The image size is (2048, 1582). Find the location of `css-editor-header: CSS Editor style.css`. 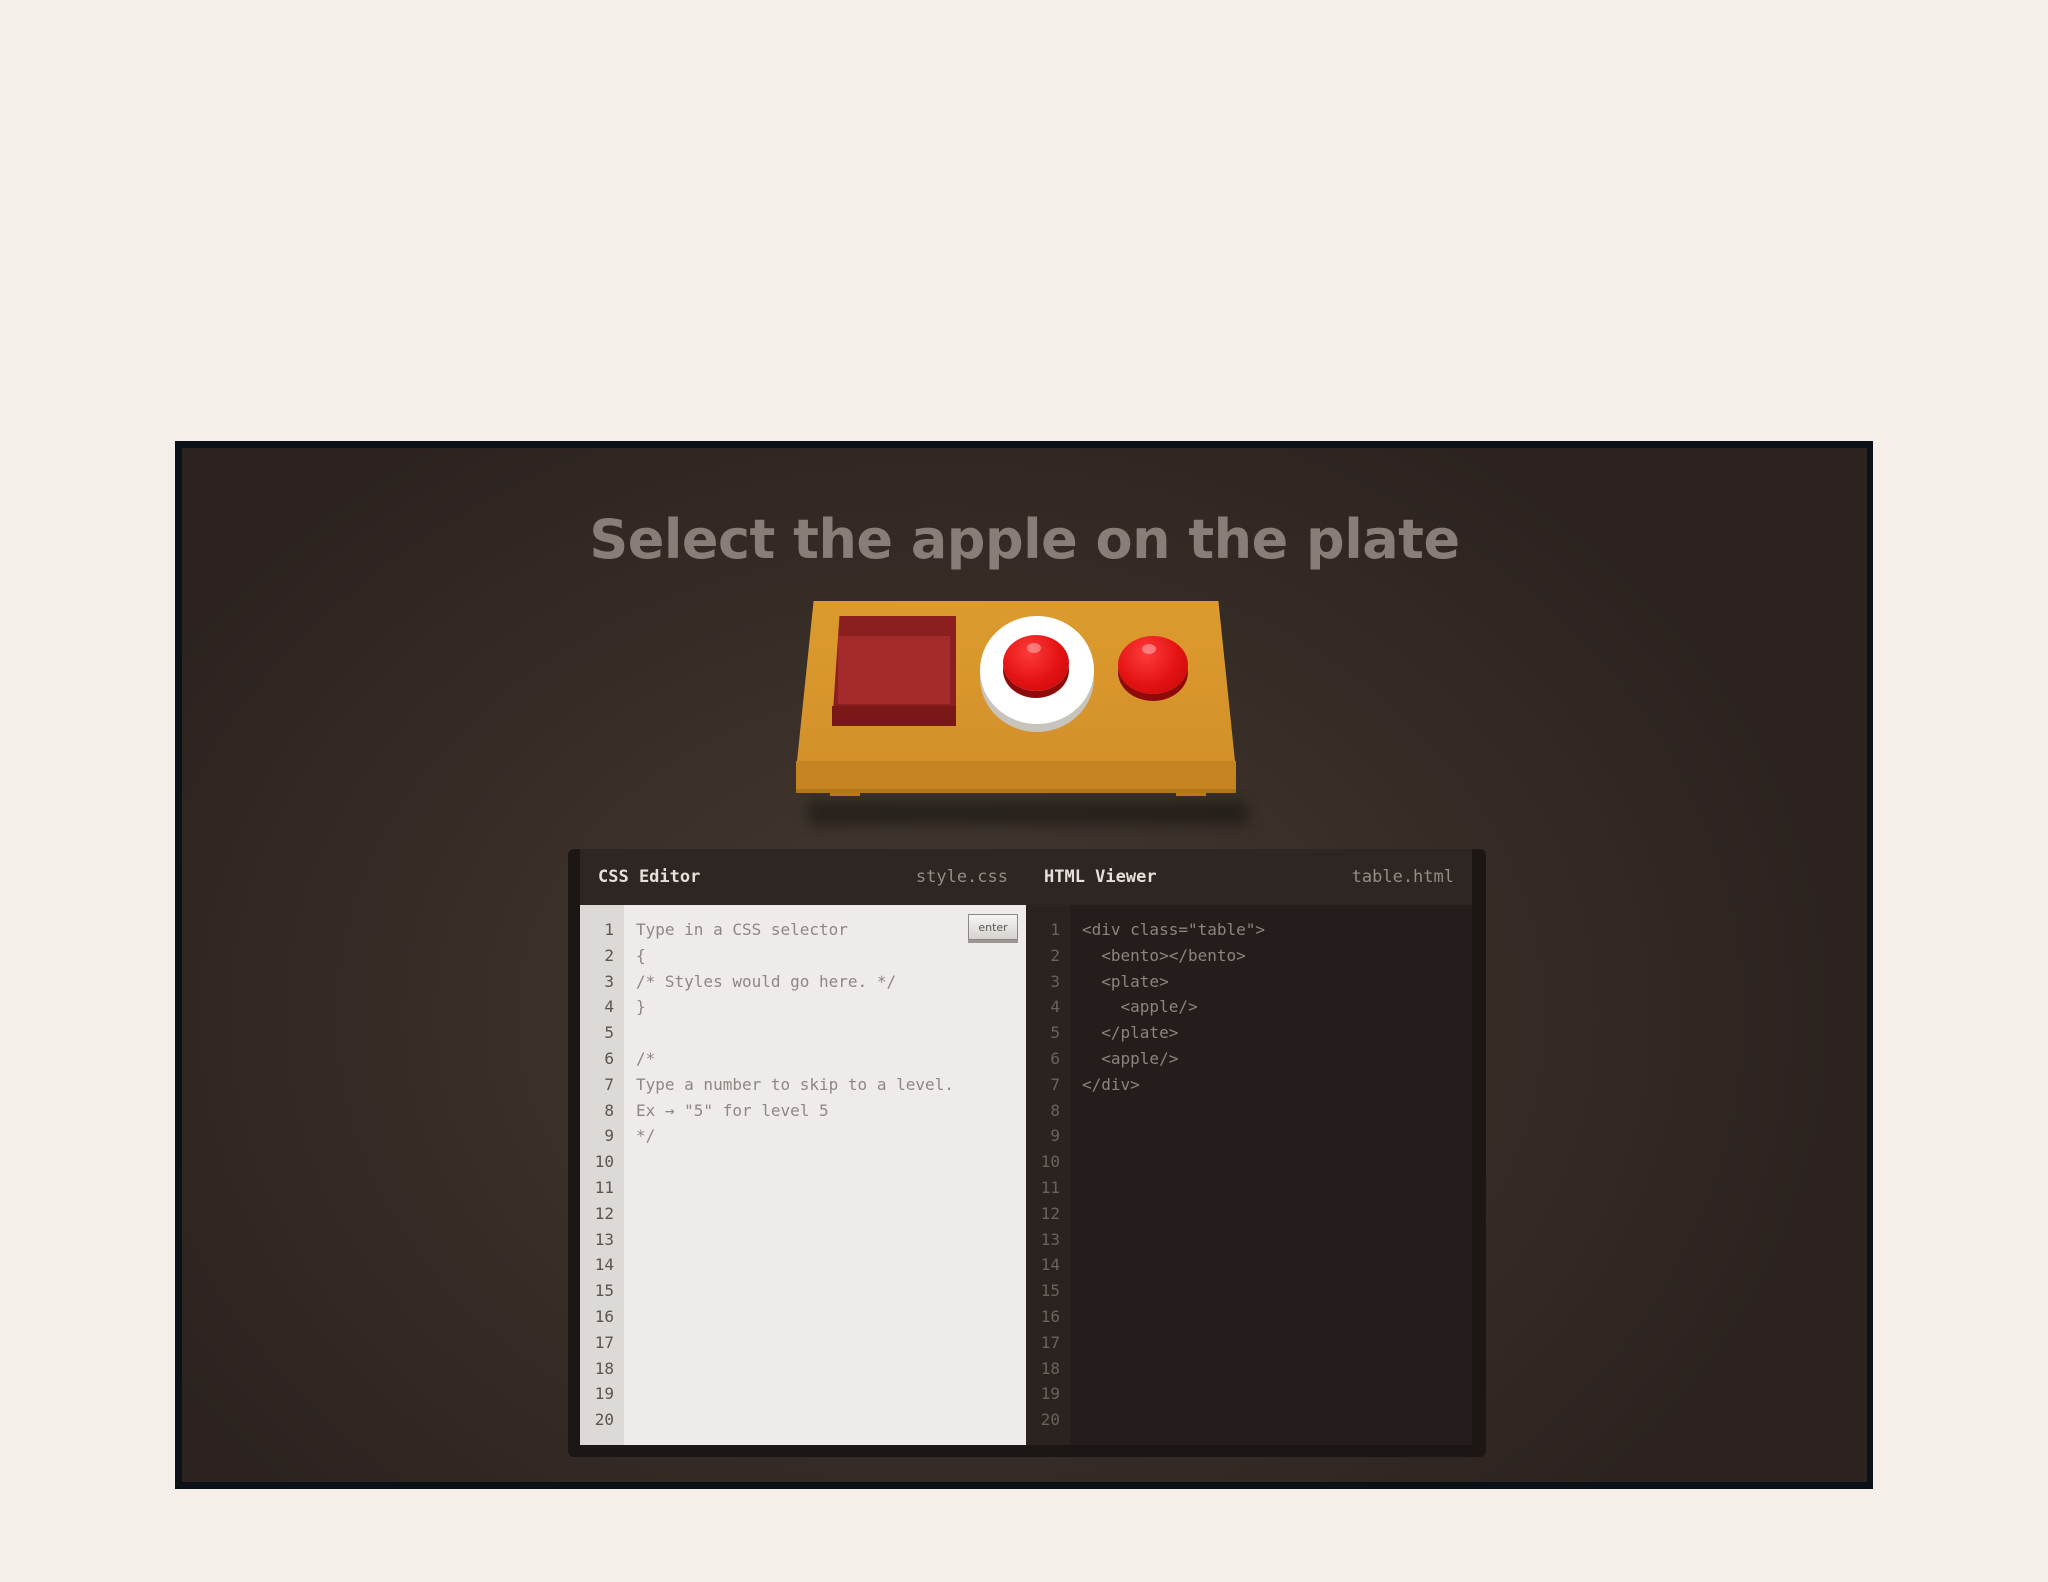

css-editor-header: CSS Editor style.css is located at coordinates (803, 877).